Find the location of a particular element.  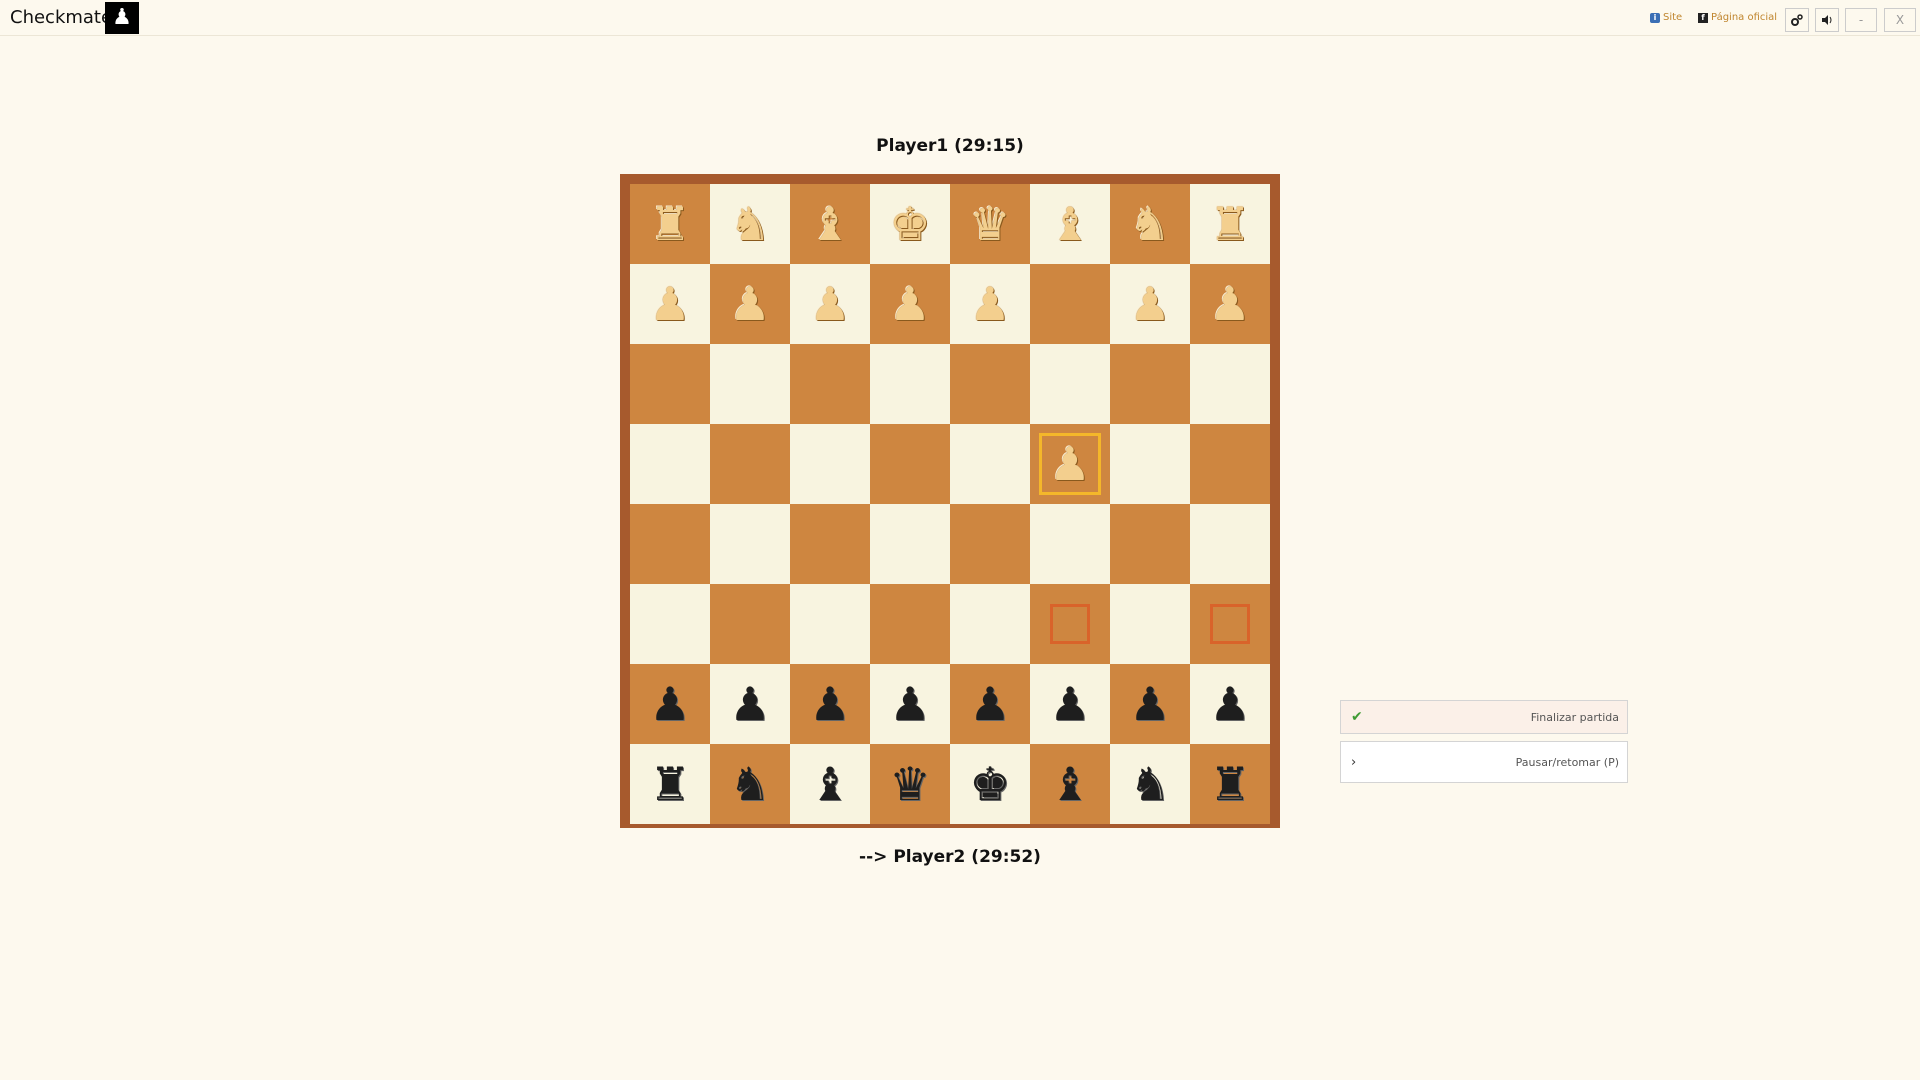

square-d3 is located at coordinates (910, 624).